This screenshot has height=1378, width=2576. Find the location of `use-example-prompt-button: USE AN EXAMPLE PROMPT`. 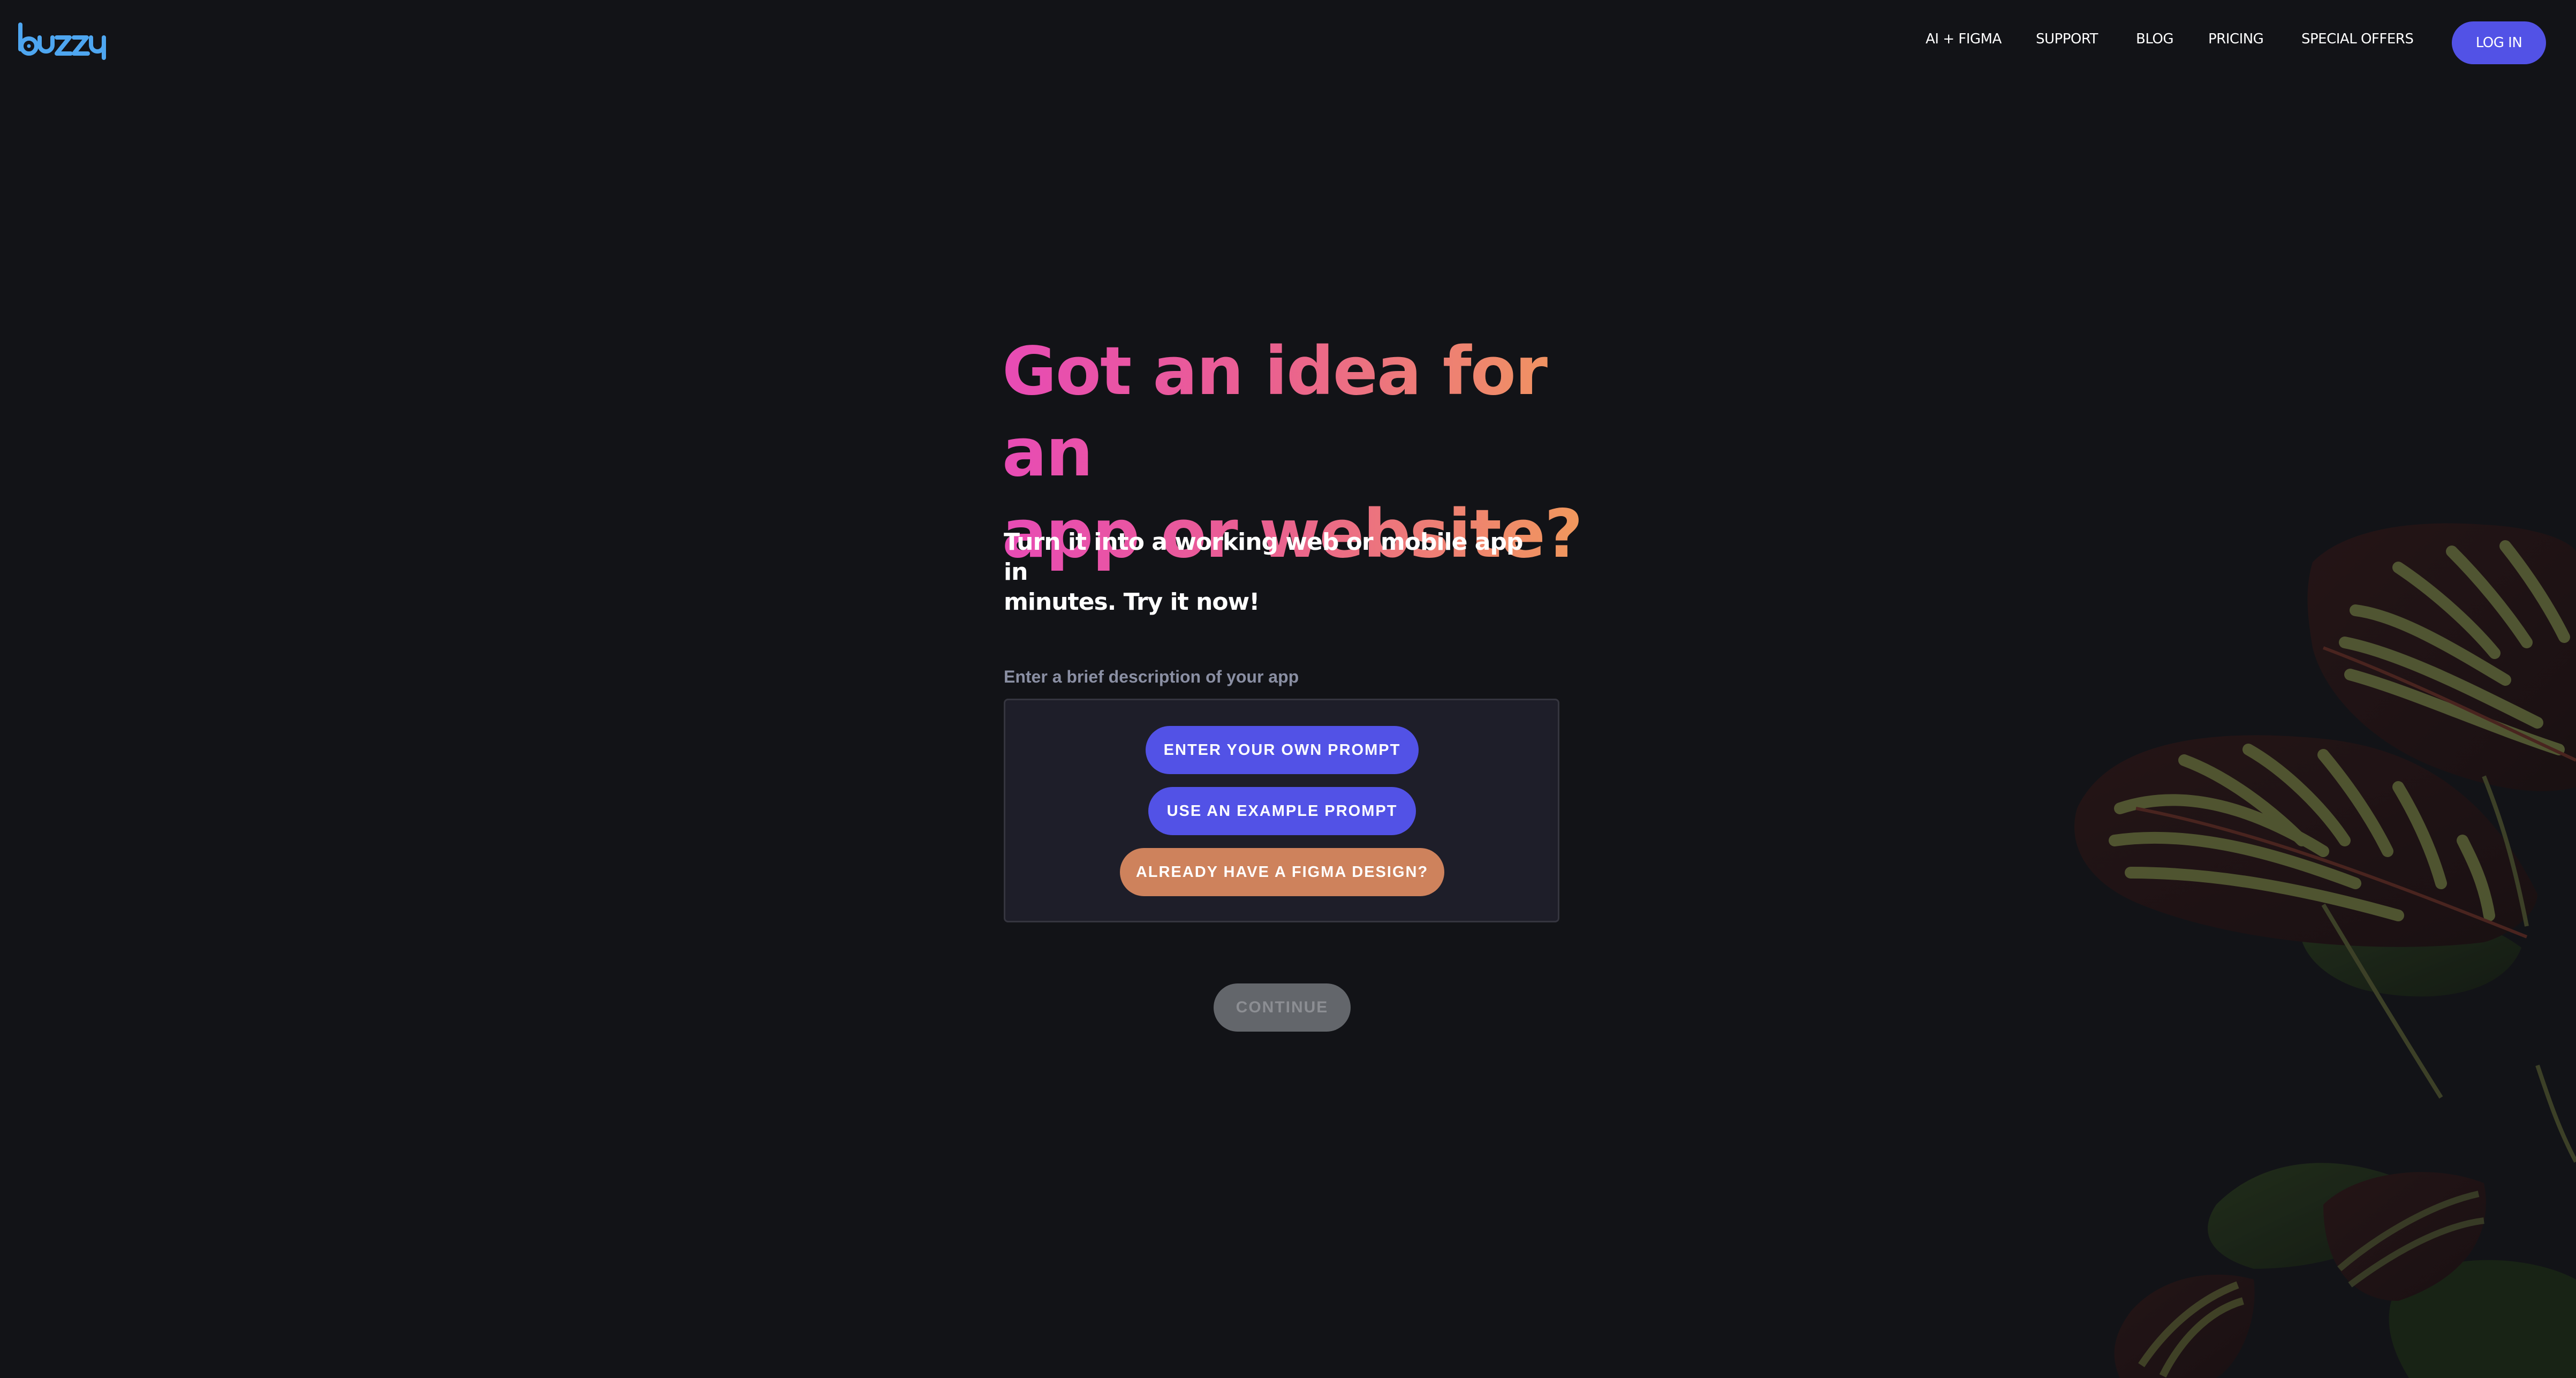

use-example-prompt-button: USE AN EXAMPLE PROMPT is located at coordinates (1282, 811).